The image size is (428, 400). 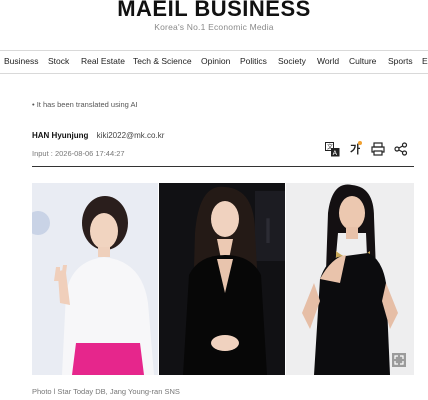 I want to click on nav-item-overflow: E, so click(x=425, y=61).